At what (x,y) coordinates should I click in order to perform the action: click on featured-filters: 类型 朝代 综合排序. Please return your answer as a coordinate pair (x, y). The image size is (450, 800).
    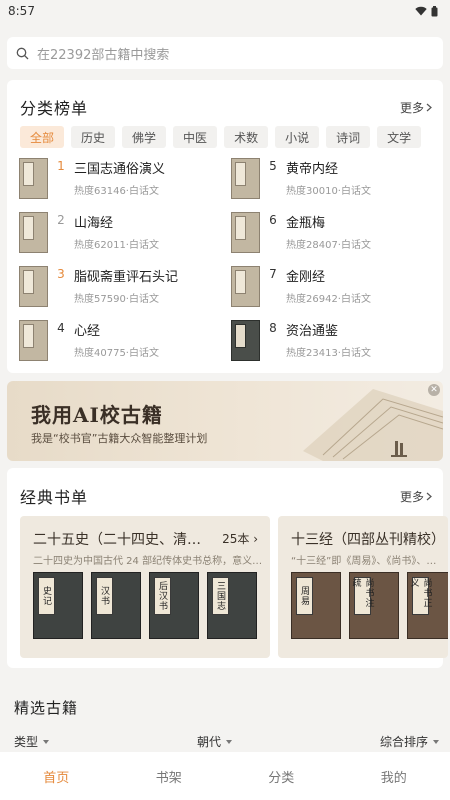
    Looking at the image, I should click on (225, 742).